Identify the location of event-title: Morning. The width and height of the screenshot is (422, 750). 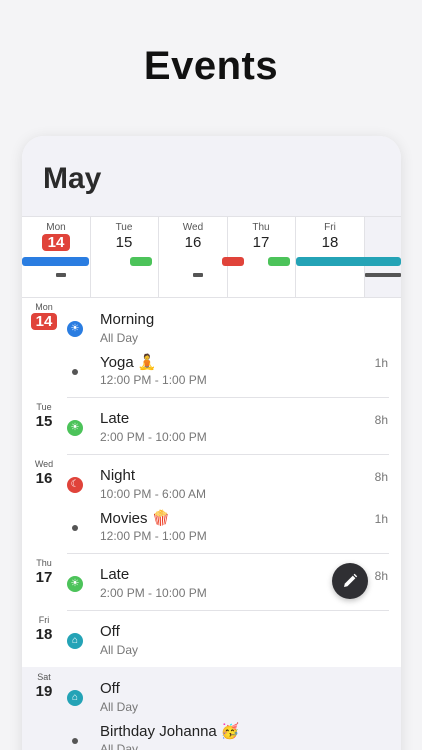
(127, 319).